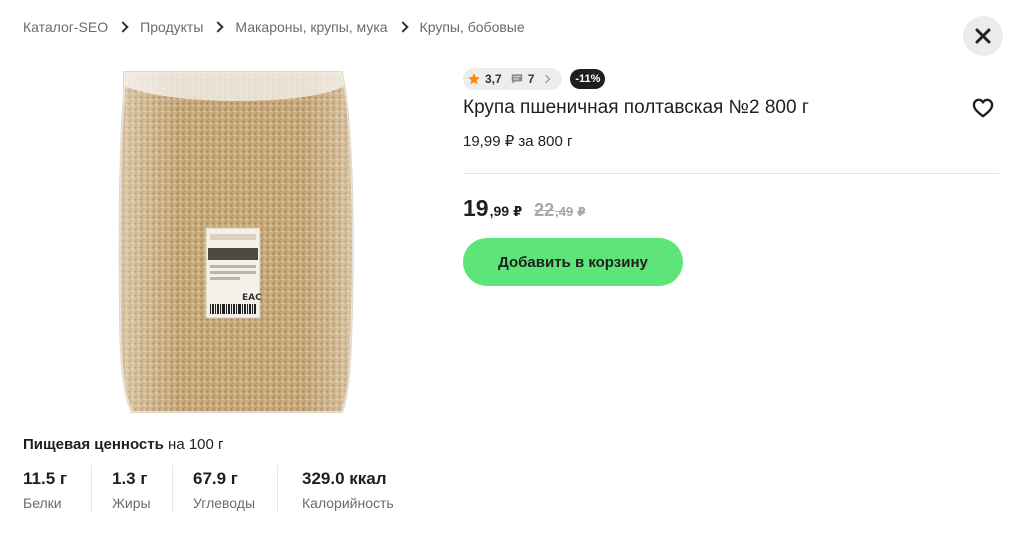 The image size is (1016, 536). I want to click on rating-reviews-chip: 3,7 7, so click(513, 79).